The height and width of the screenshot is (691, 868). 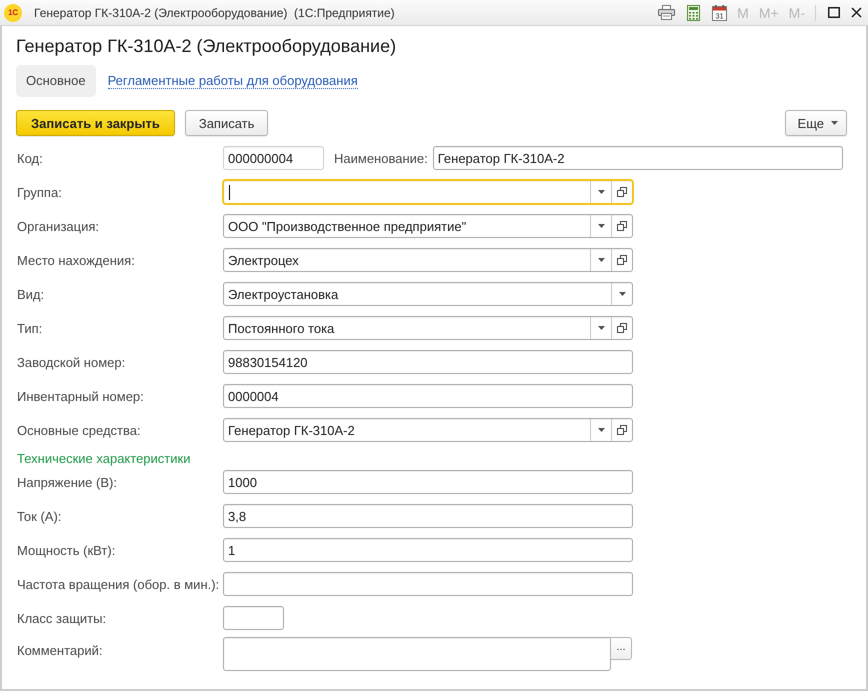 I want to click on field-label: Основные средства:, so click(x=79, y=430).